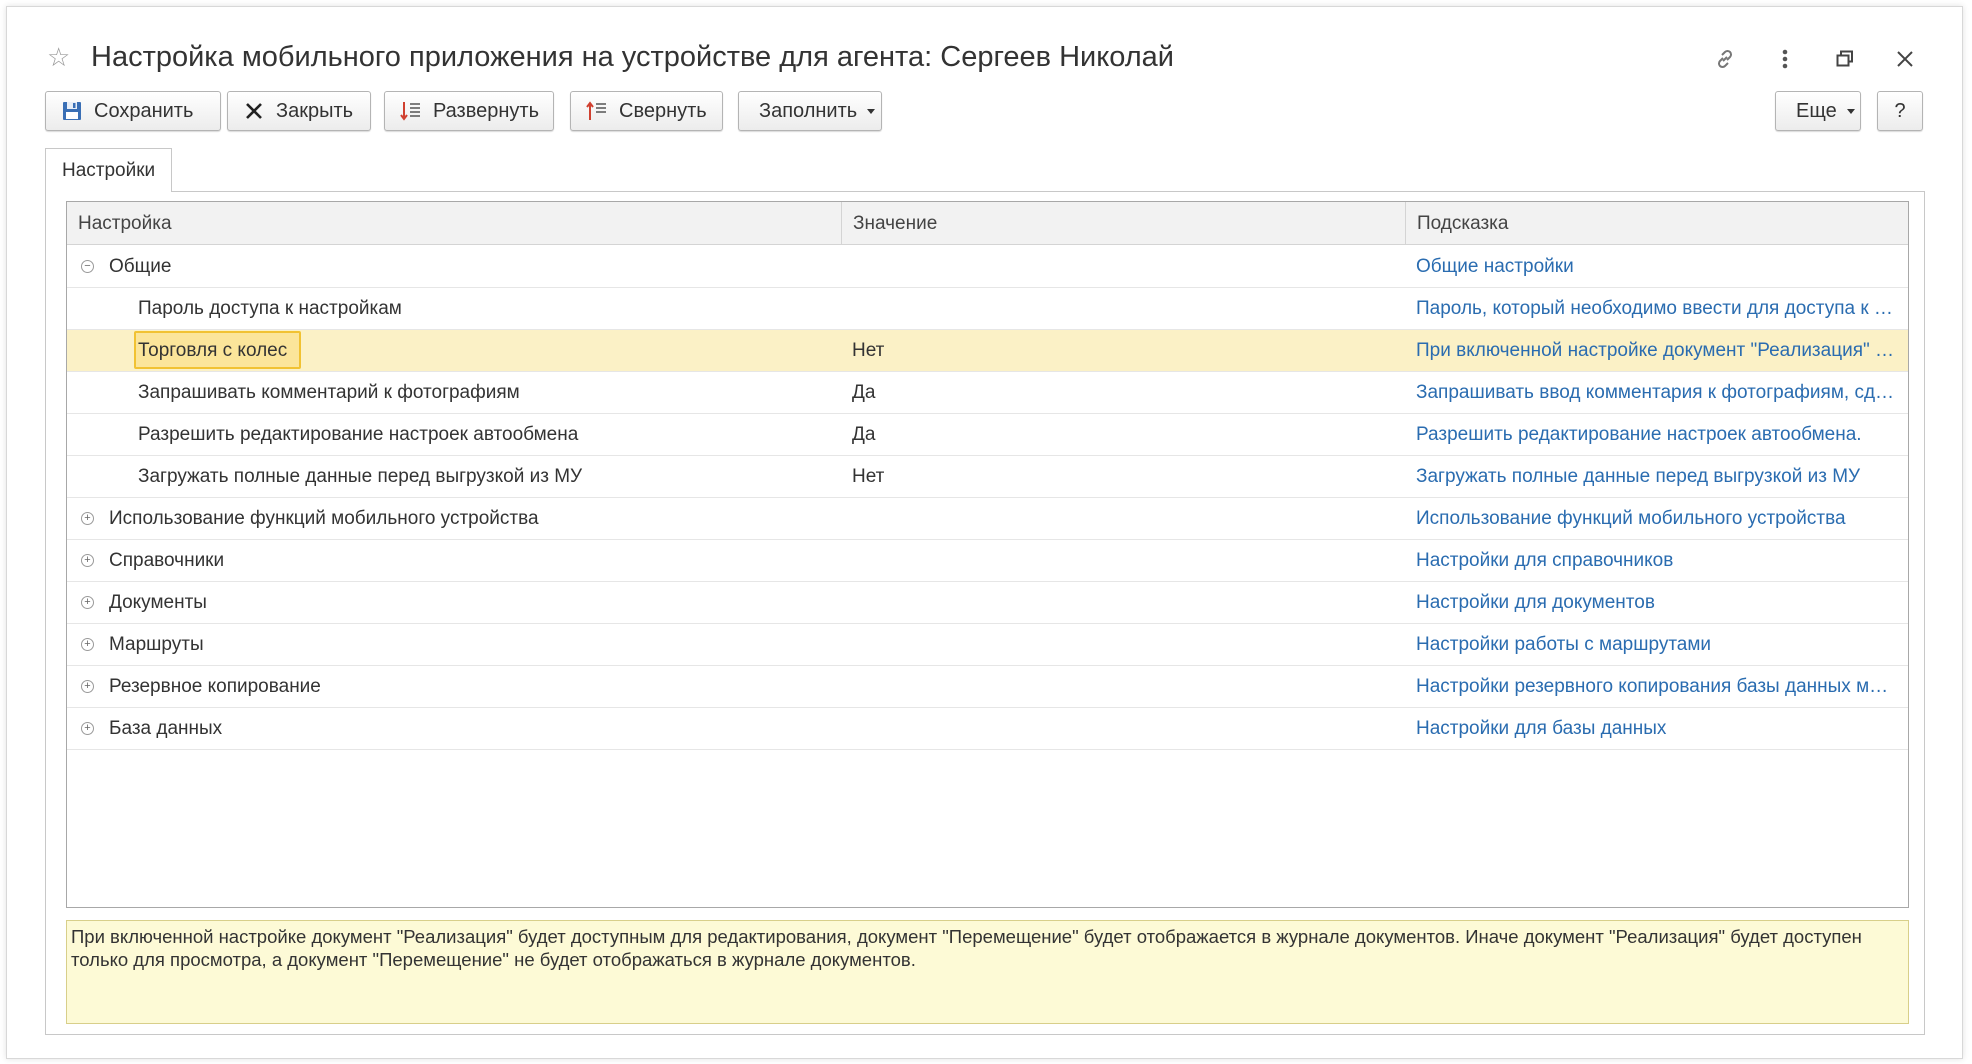 The height and width of the screenshot is (1064, 1972). I want to click on maximize-icon, so click(1845, 59).